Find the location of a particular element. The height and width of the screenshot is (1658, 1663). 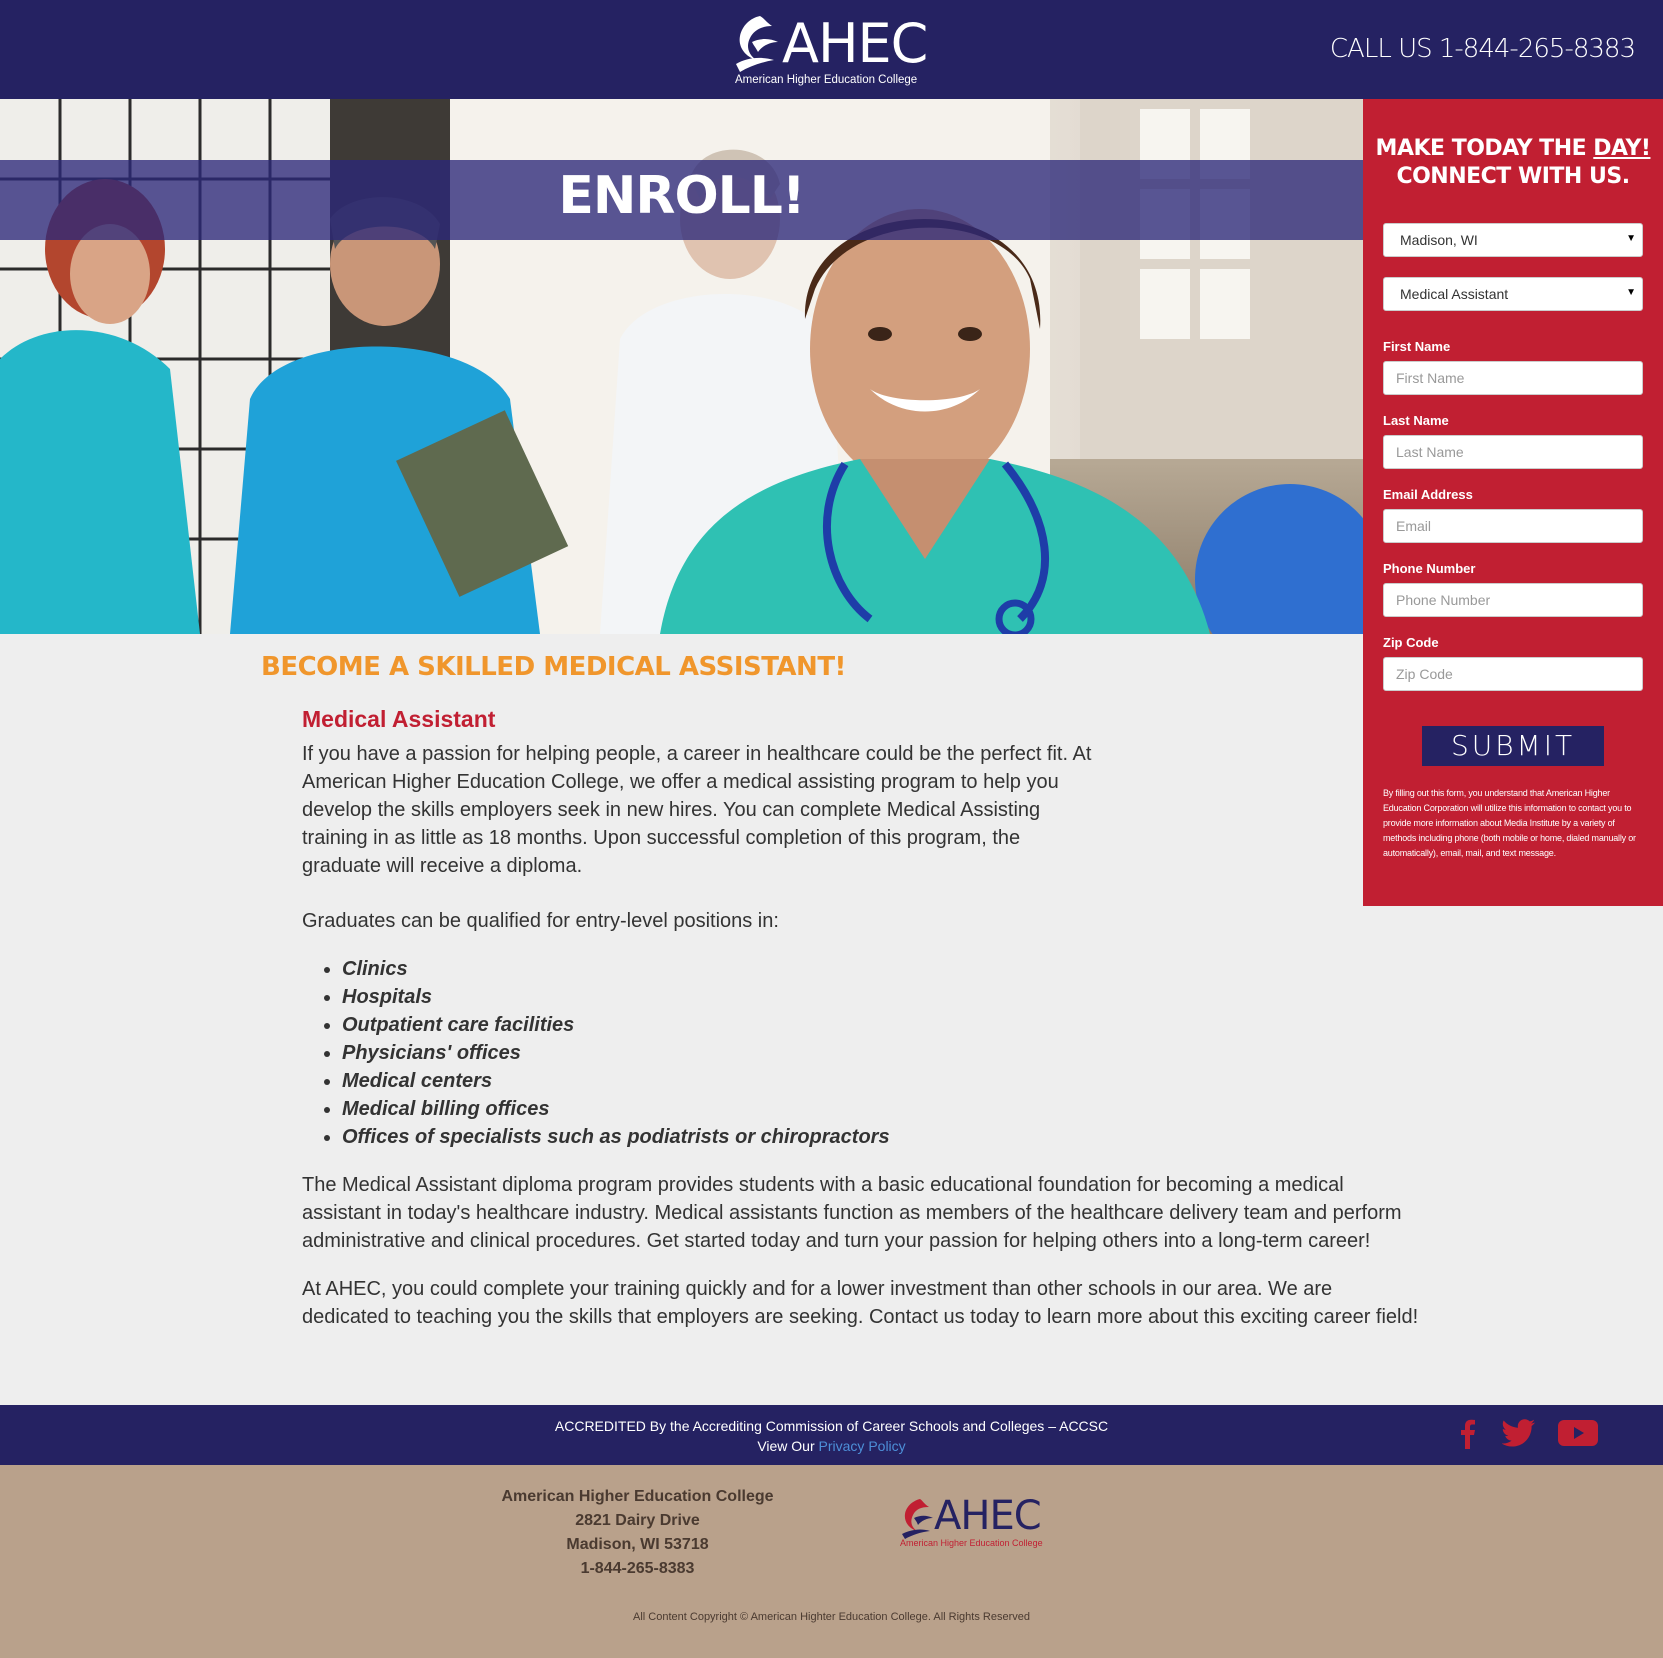

first-name-field: First Name is located at coordinates (1513, 378).